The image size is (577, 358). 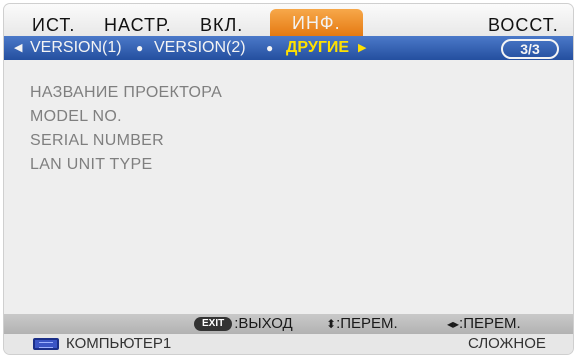 What do you see at coordinates (76, 48) in the screenshot?
I see `submenu-item-version1: VERSION(1)` at bounding box center [76, 48].